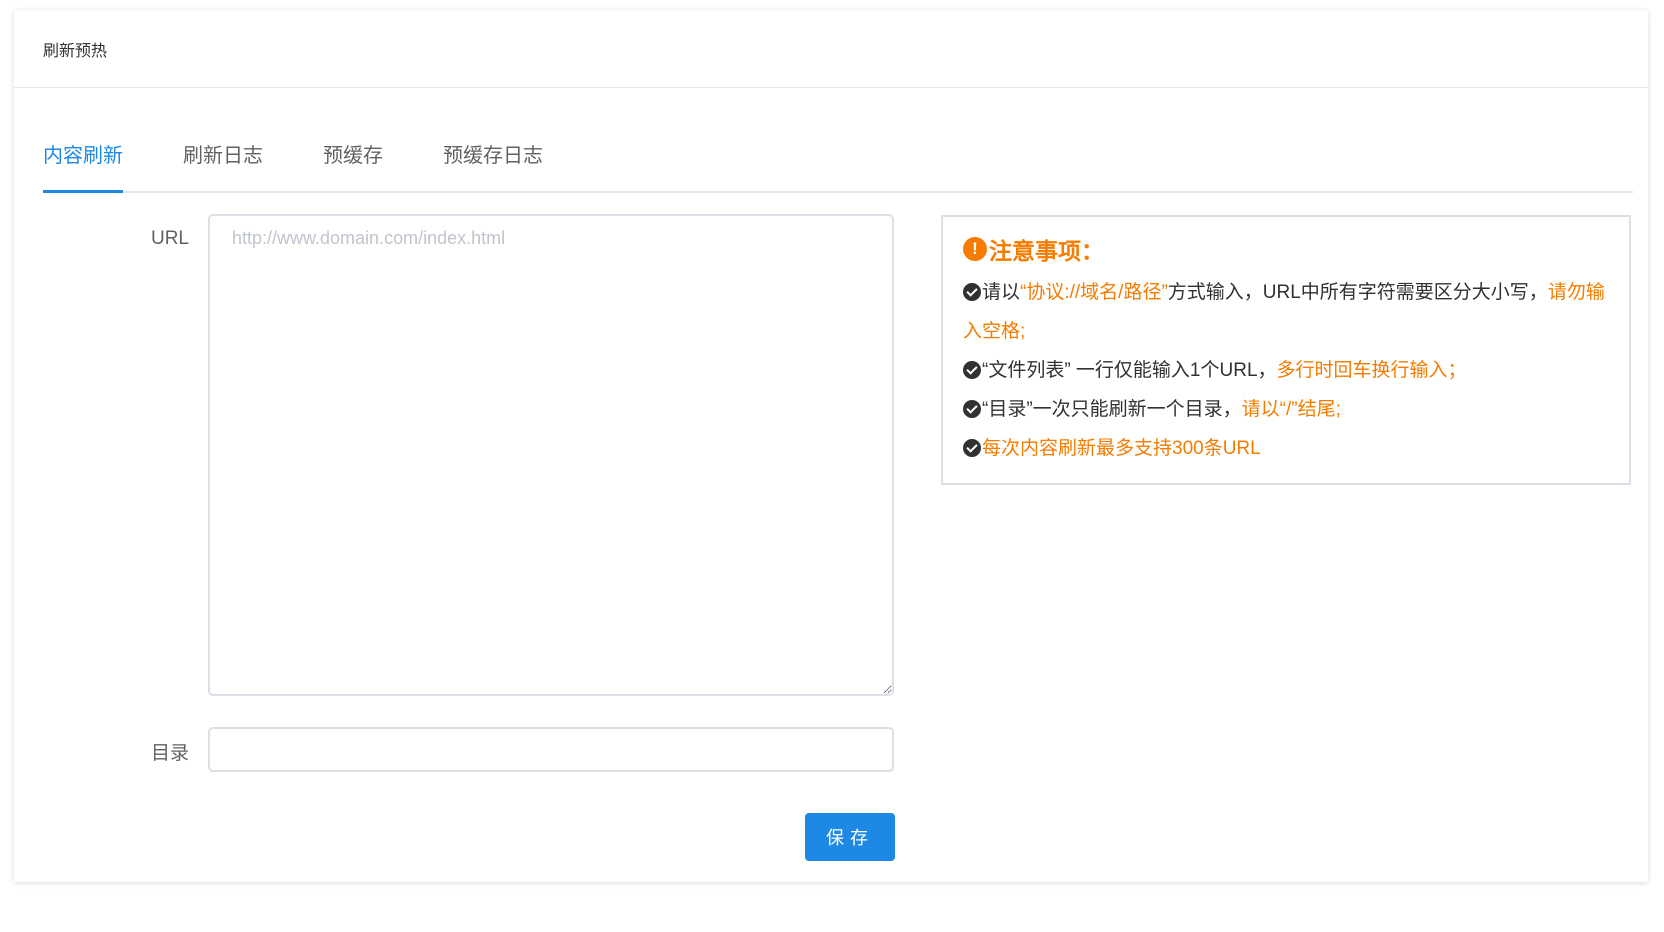  I want to click on tab-precache: 预缓存, so click(353, 159).